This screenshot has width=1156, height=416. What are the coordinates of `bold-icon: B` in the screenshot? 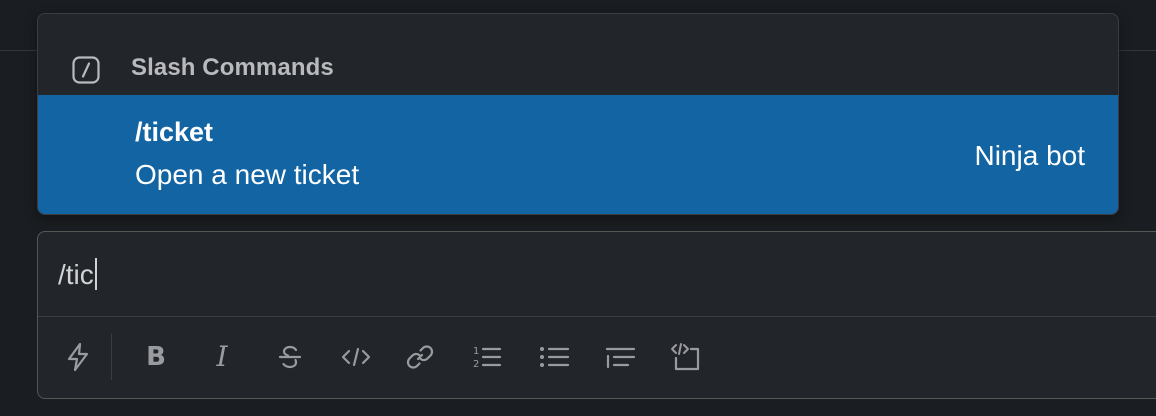 It's located at (156, 357).